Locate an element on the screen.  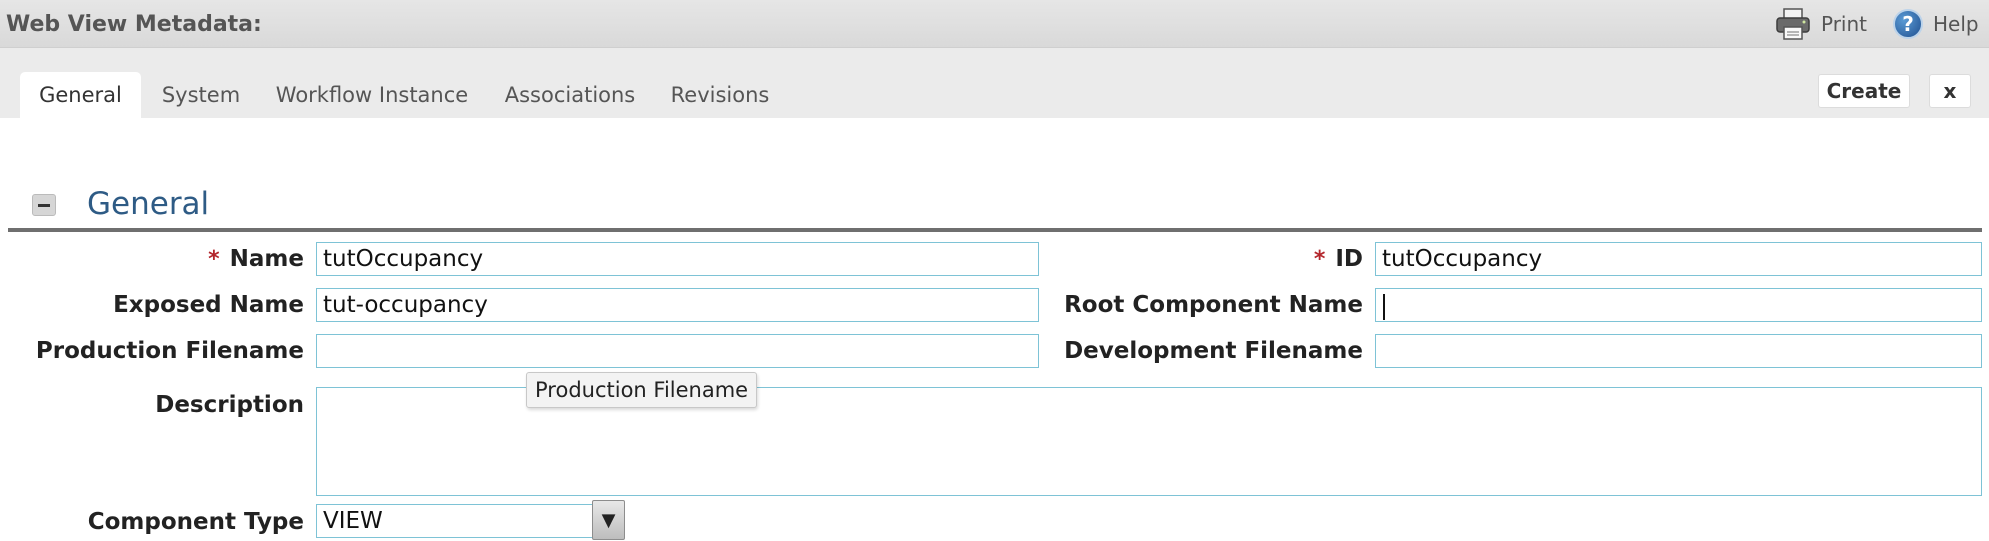
name-input is located at coordinates (677, 259).